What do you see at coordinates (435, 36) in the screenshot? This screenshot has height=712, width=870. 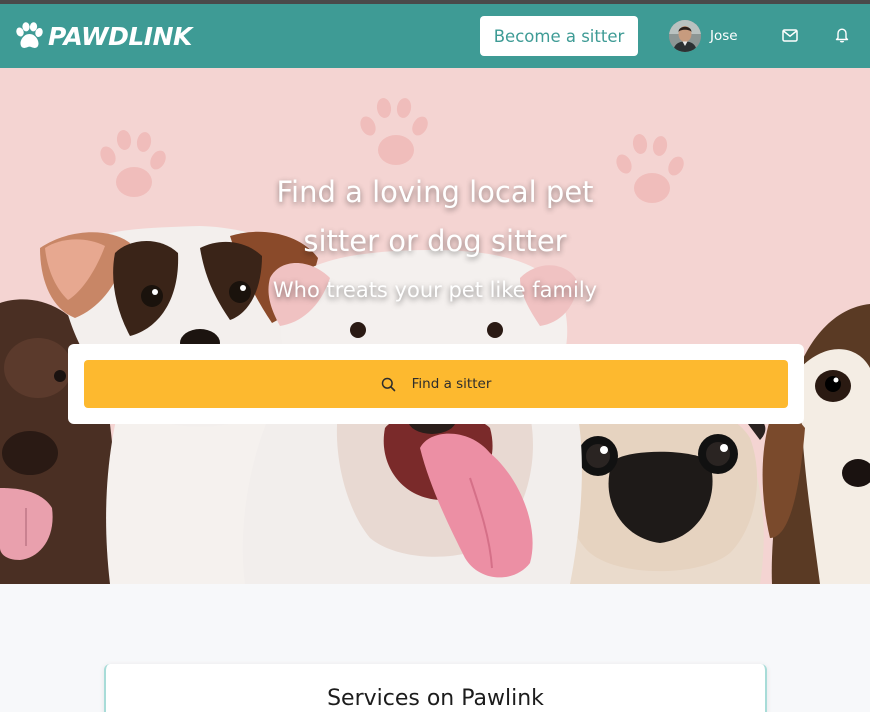 I see `navbar: PAWDLINK Become a sitter Jose` at bounding box center [435, 36].